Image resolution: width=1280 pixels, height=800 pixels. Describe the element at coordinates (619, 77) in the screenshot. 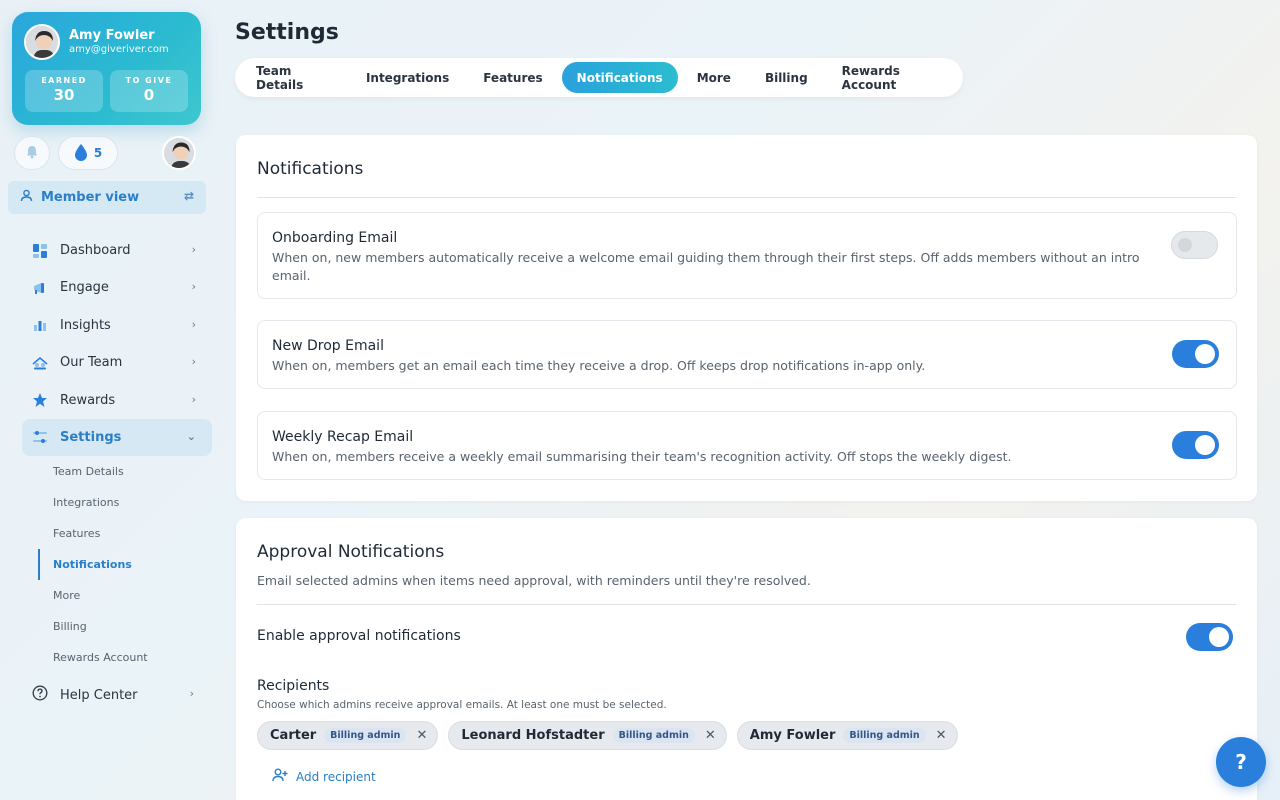

I see `tab-notifications: Notifications` at that location.